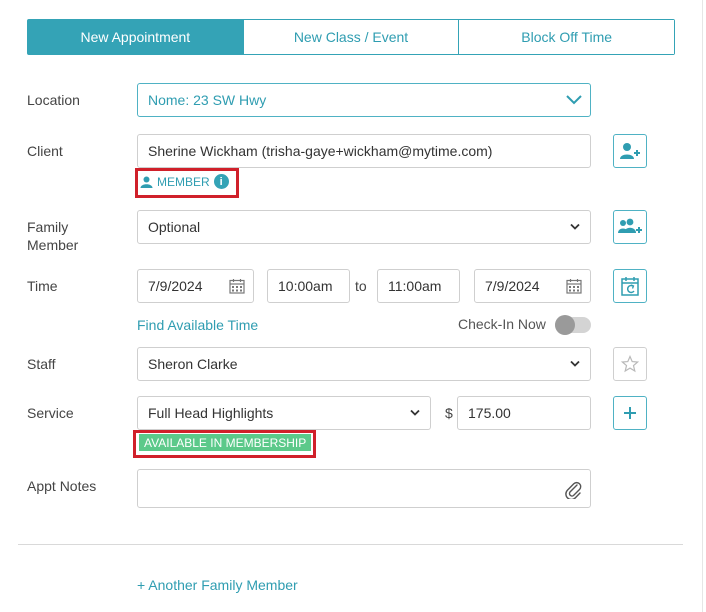 Image resolution: width=706 pixels, height=612 pixels. Describe the element at coordinates (175, 286) in the screenshot. I see `start-date-value: 7/9/2024` at that location.